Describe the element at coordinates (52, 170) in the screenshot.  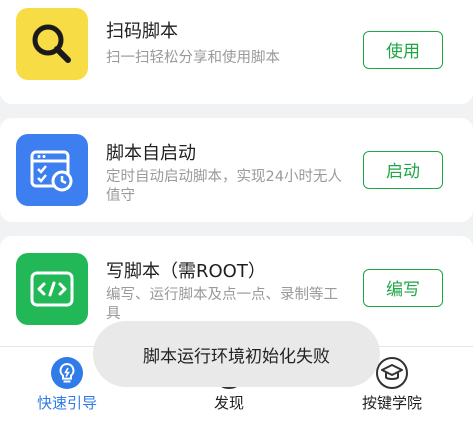
I see `calendar-clock-icon` at that location.